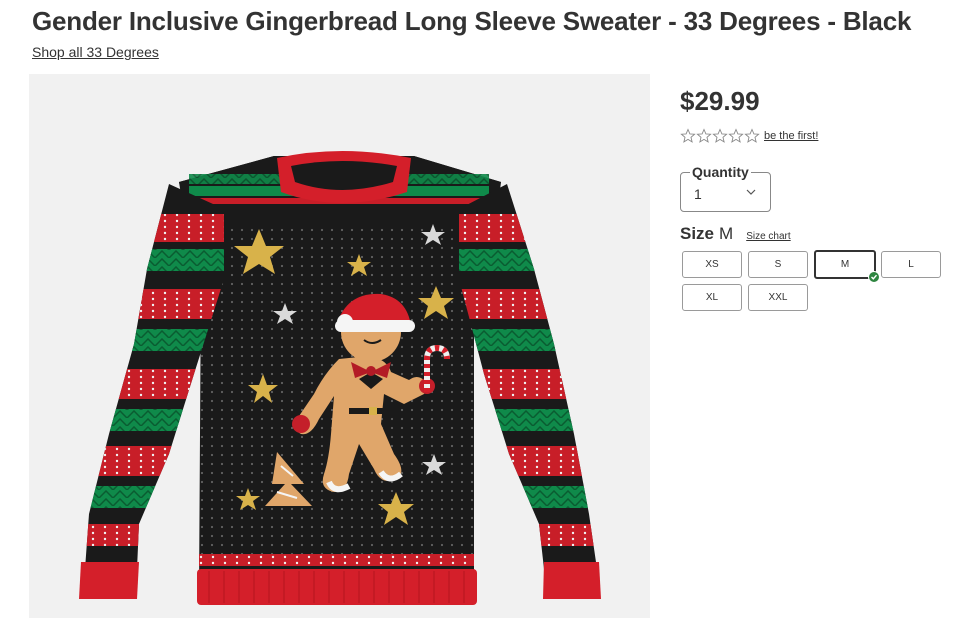 The height and width of the screenshot is (618, 980). I want to click on be-the-first-review-link: be the first!, so click(791, 136).